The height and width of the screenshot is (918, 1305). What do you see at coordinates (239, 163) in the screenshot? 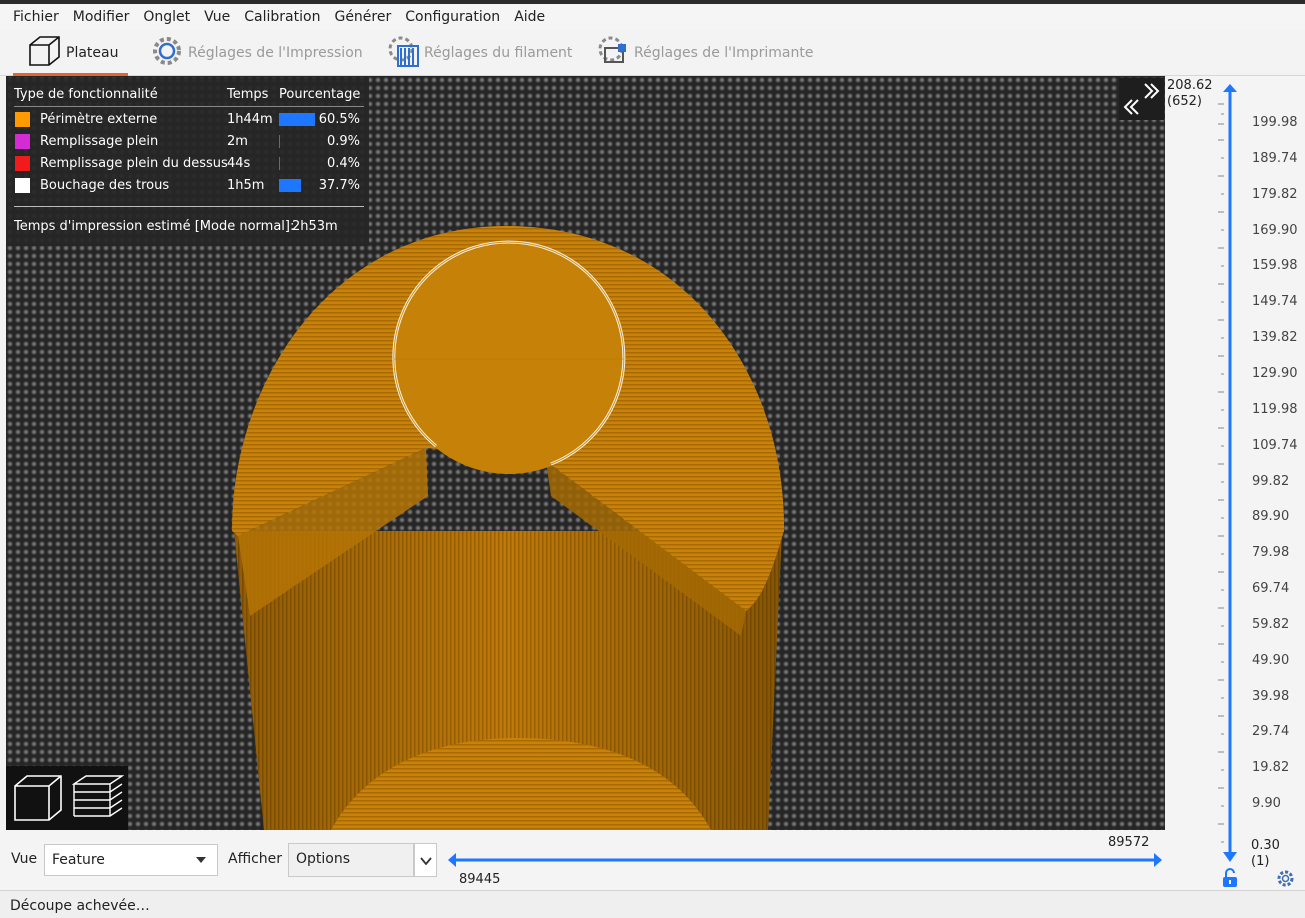
I see `legend-feature-time: 44s` at bounding box center [239, 163].